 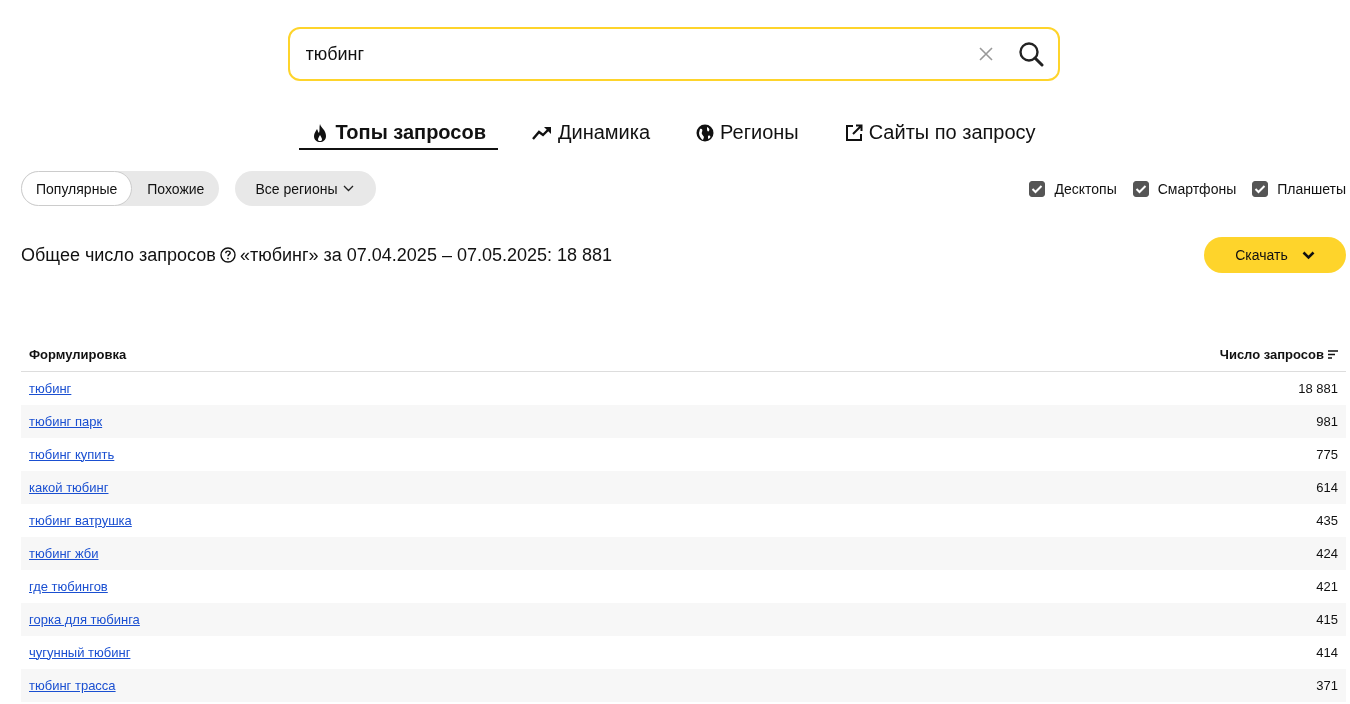 I want to click on total-summary: «тюбинг» за 07.04.2025 – 07.05.2025: 18 881, so click(x=426, y=255).